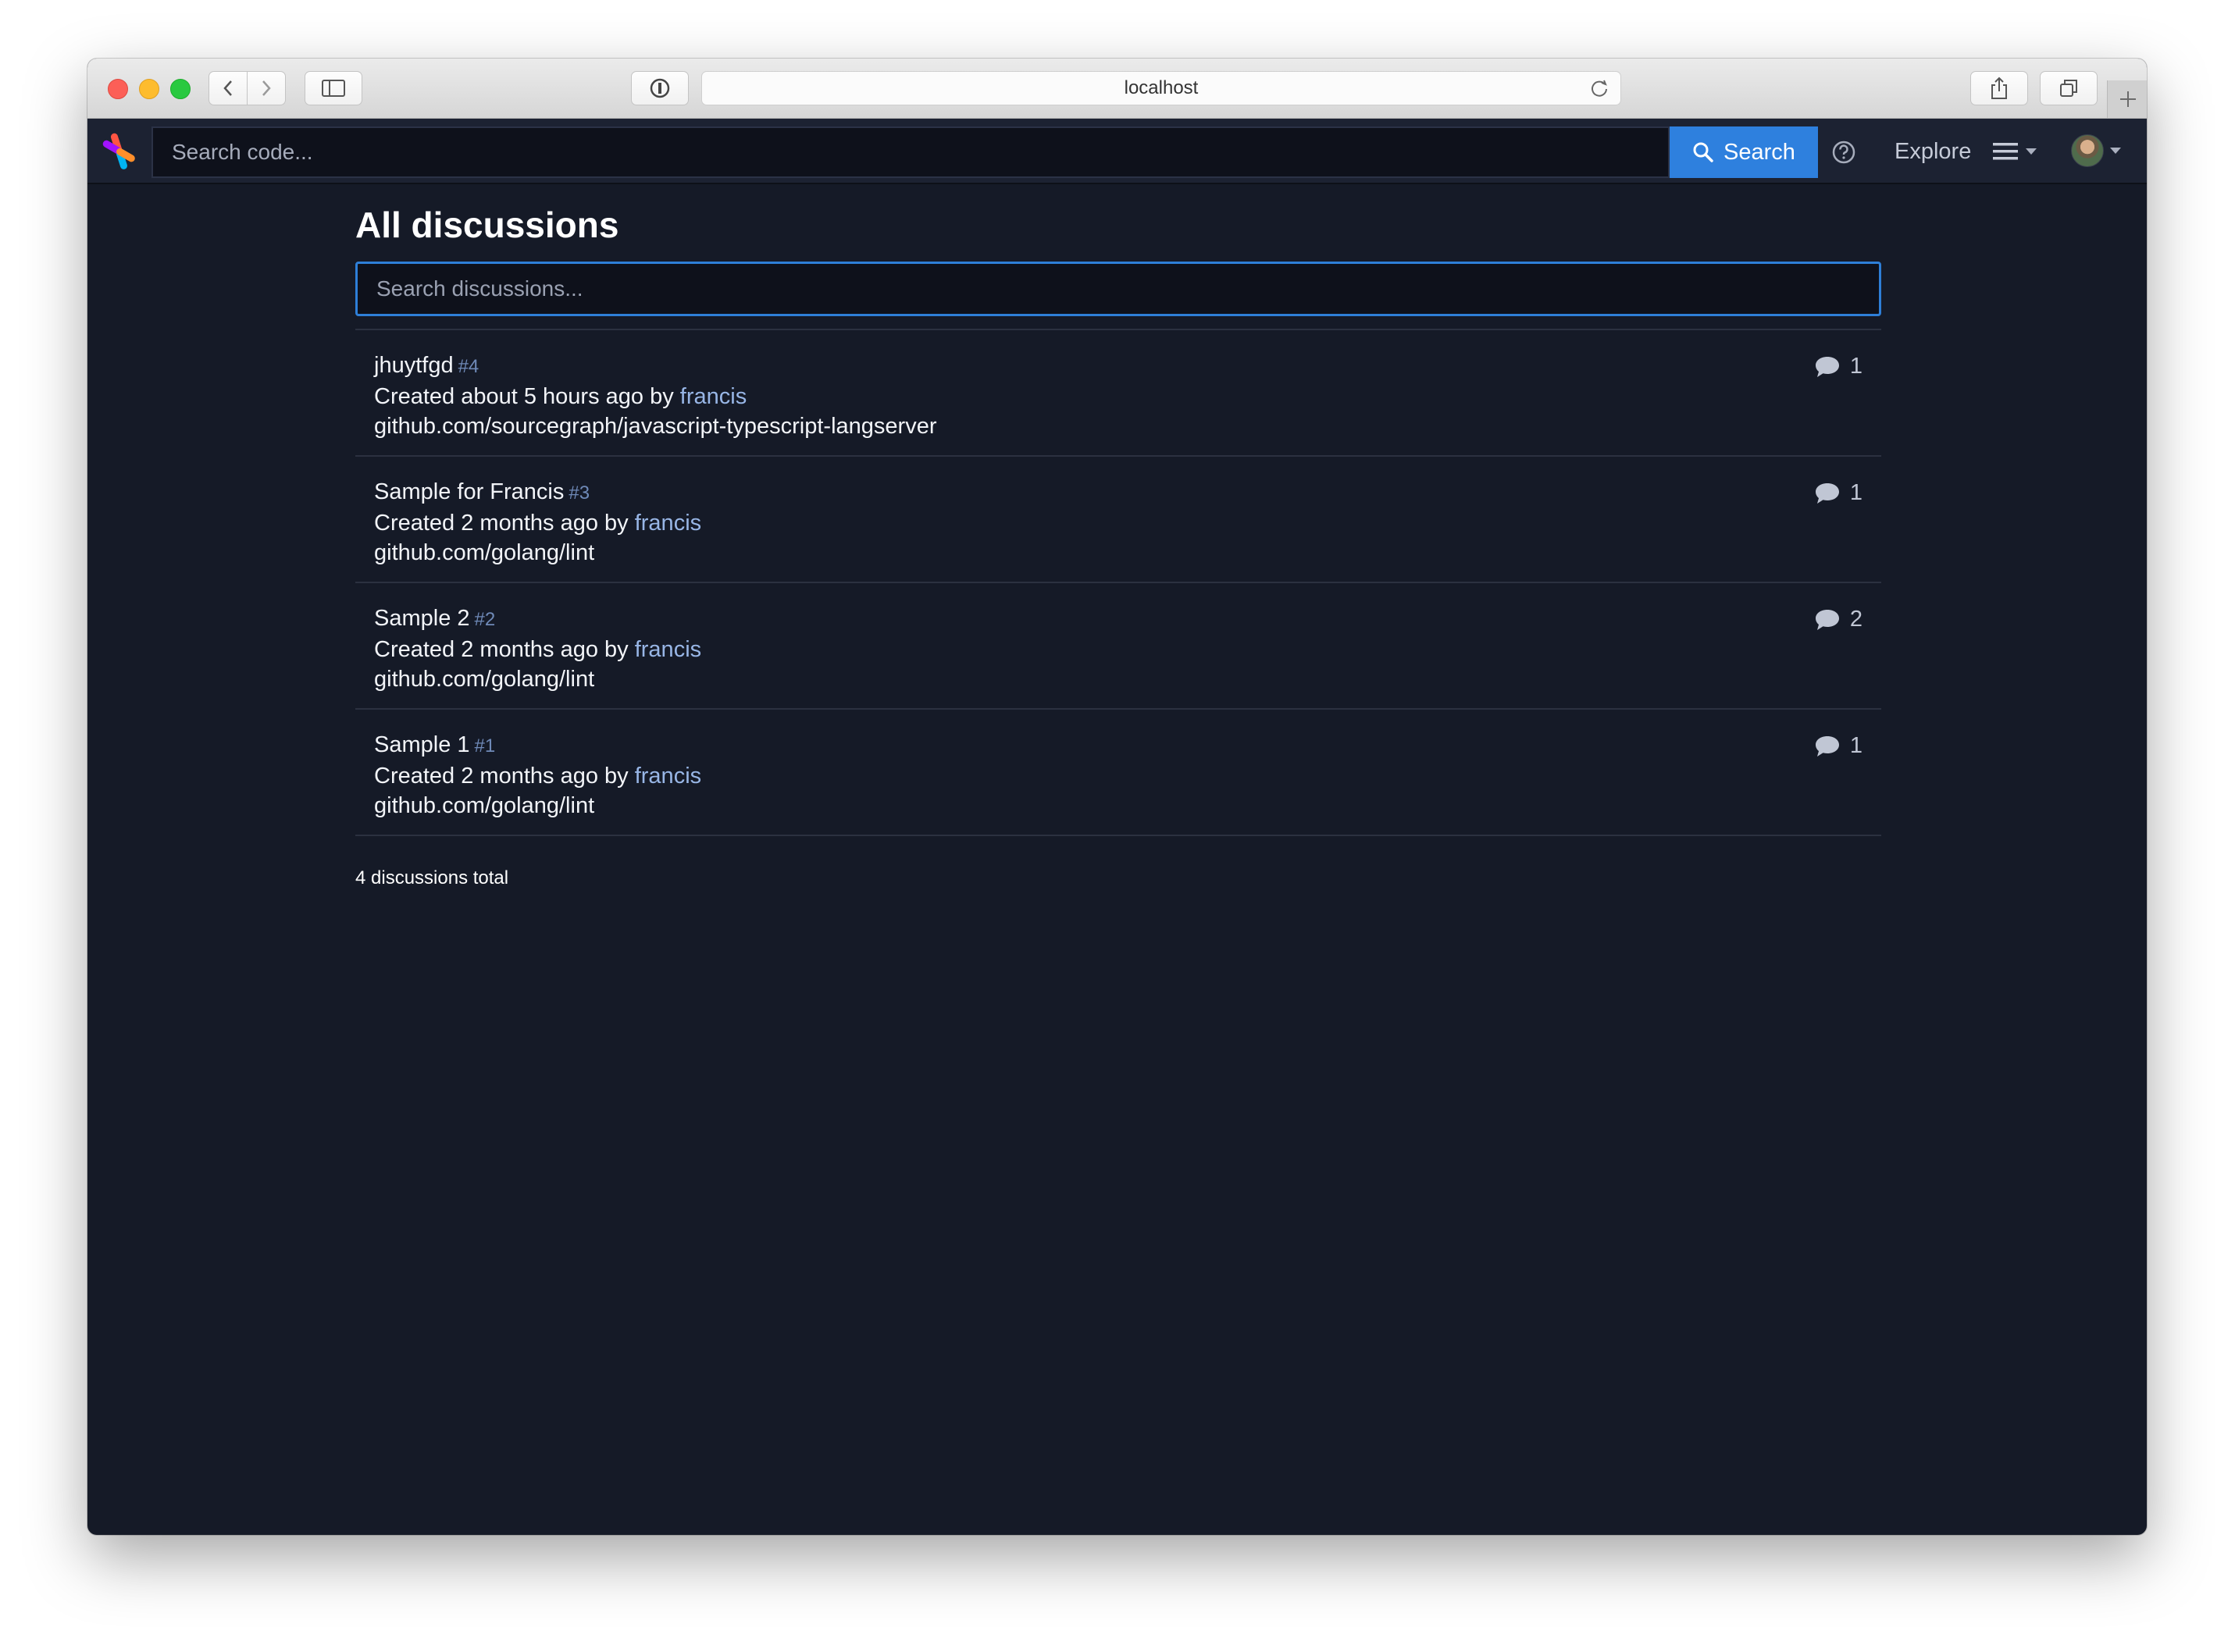 Image resolution: width=2235 pixels, height=1652 pixels. What do you see at coordinates (1703, 152) in the screenshot?
I see `search-icon` at bounding box center [1703, 152].